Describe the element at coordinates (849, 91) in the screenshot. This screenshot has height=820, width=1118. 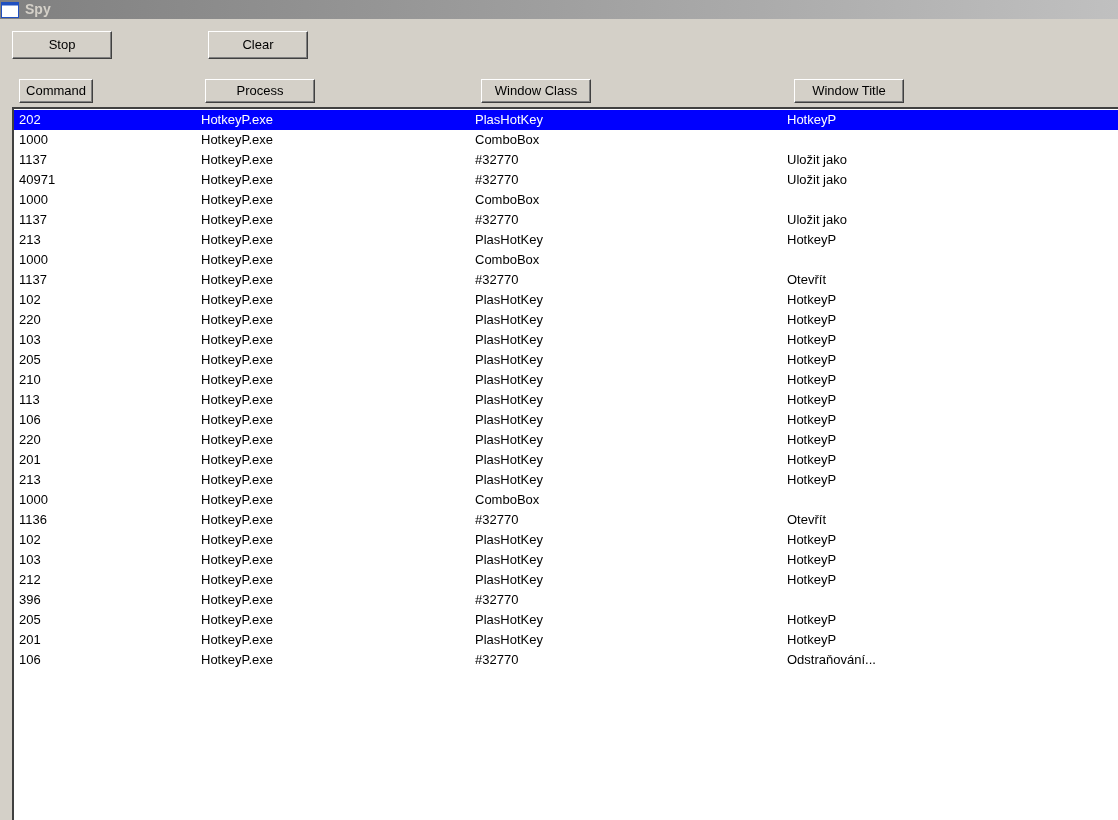
I see `column-header: Window Title` at that location.